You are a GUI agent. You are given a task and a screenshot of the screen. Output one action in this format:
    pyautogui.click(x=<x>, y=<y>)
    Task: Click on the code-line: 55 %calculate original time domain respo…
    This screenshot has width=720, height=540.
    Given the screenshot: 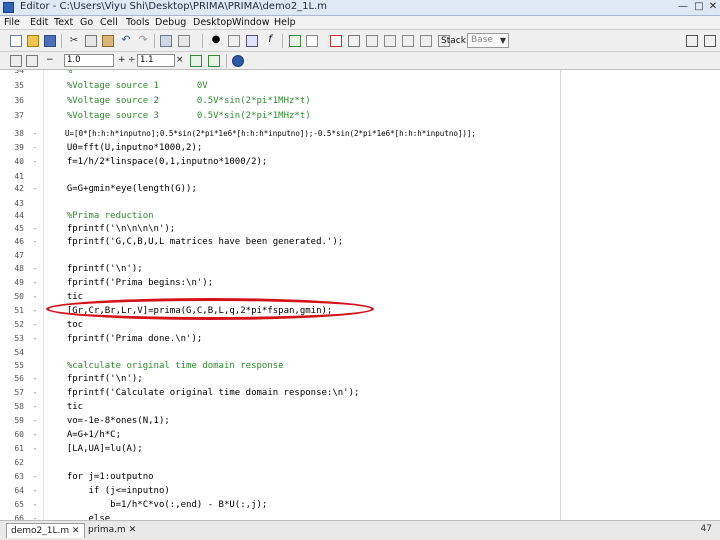 What is the action you would take?
    pyautogui.click(x=360, y=366)
    